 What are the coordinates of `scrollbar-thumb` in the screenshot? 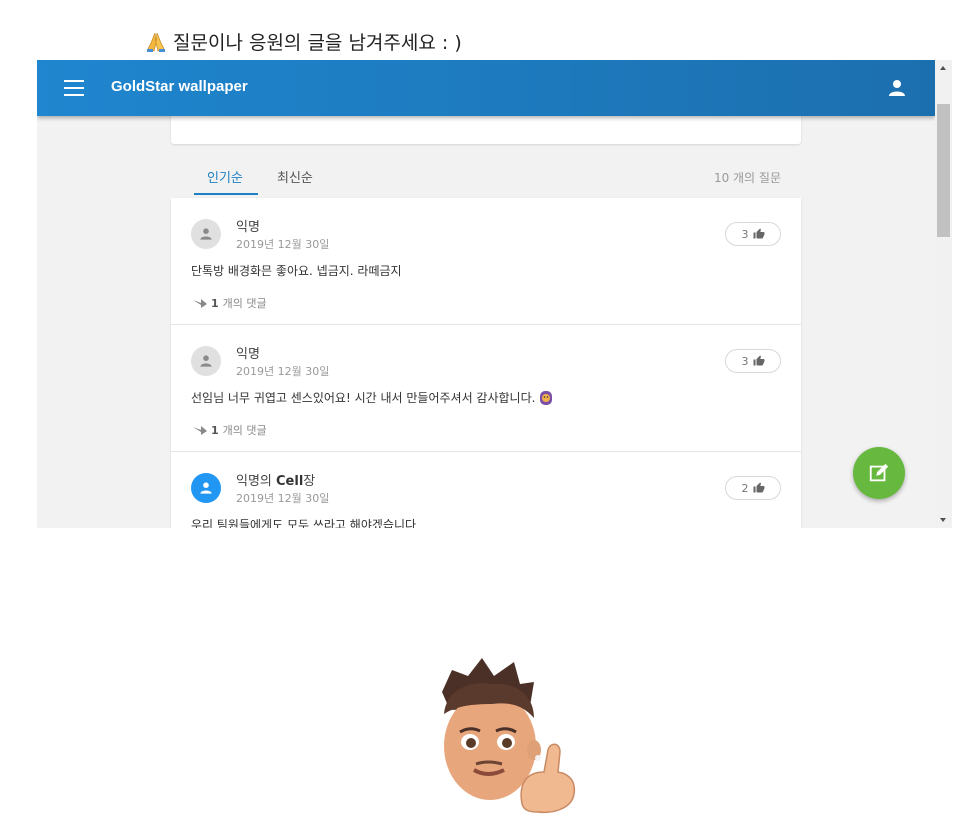 It's located at (943, 170).